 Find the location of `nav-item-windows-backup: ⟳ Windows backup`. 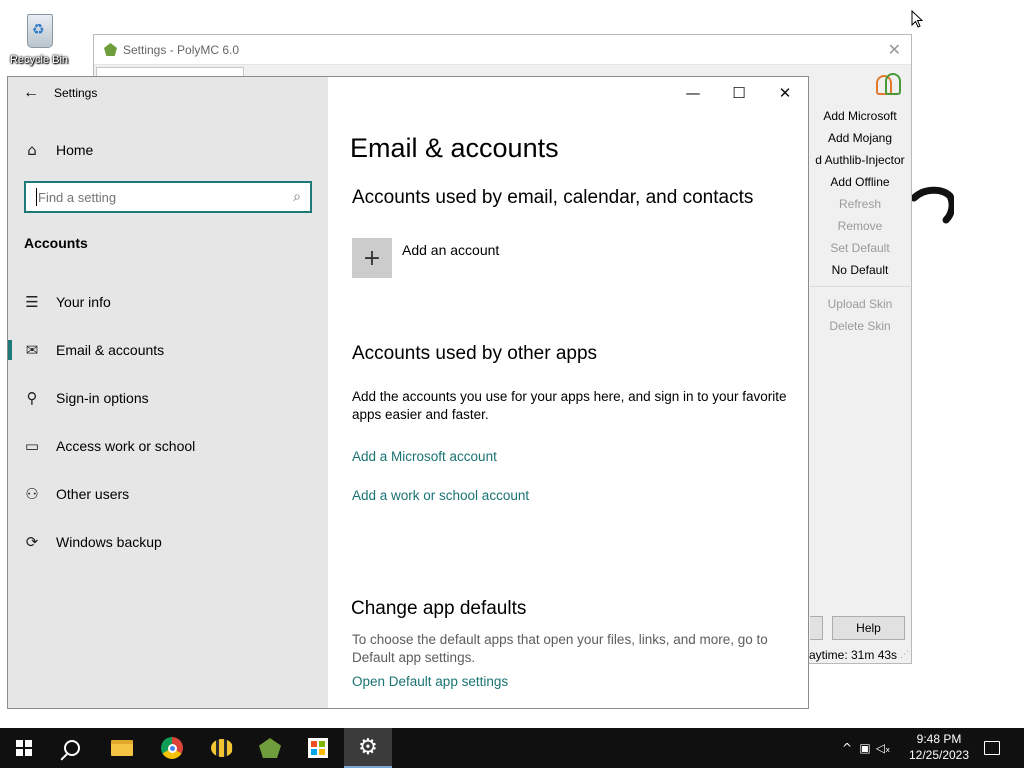

nav-item-windows-backup: ⟳ Windows backup is located at coordinates (168, 542).